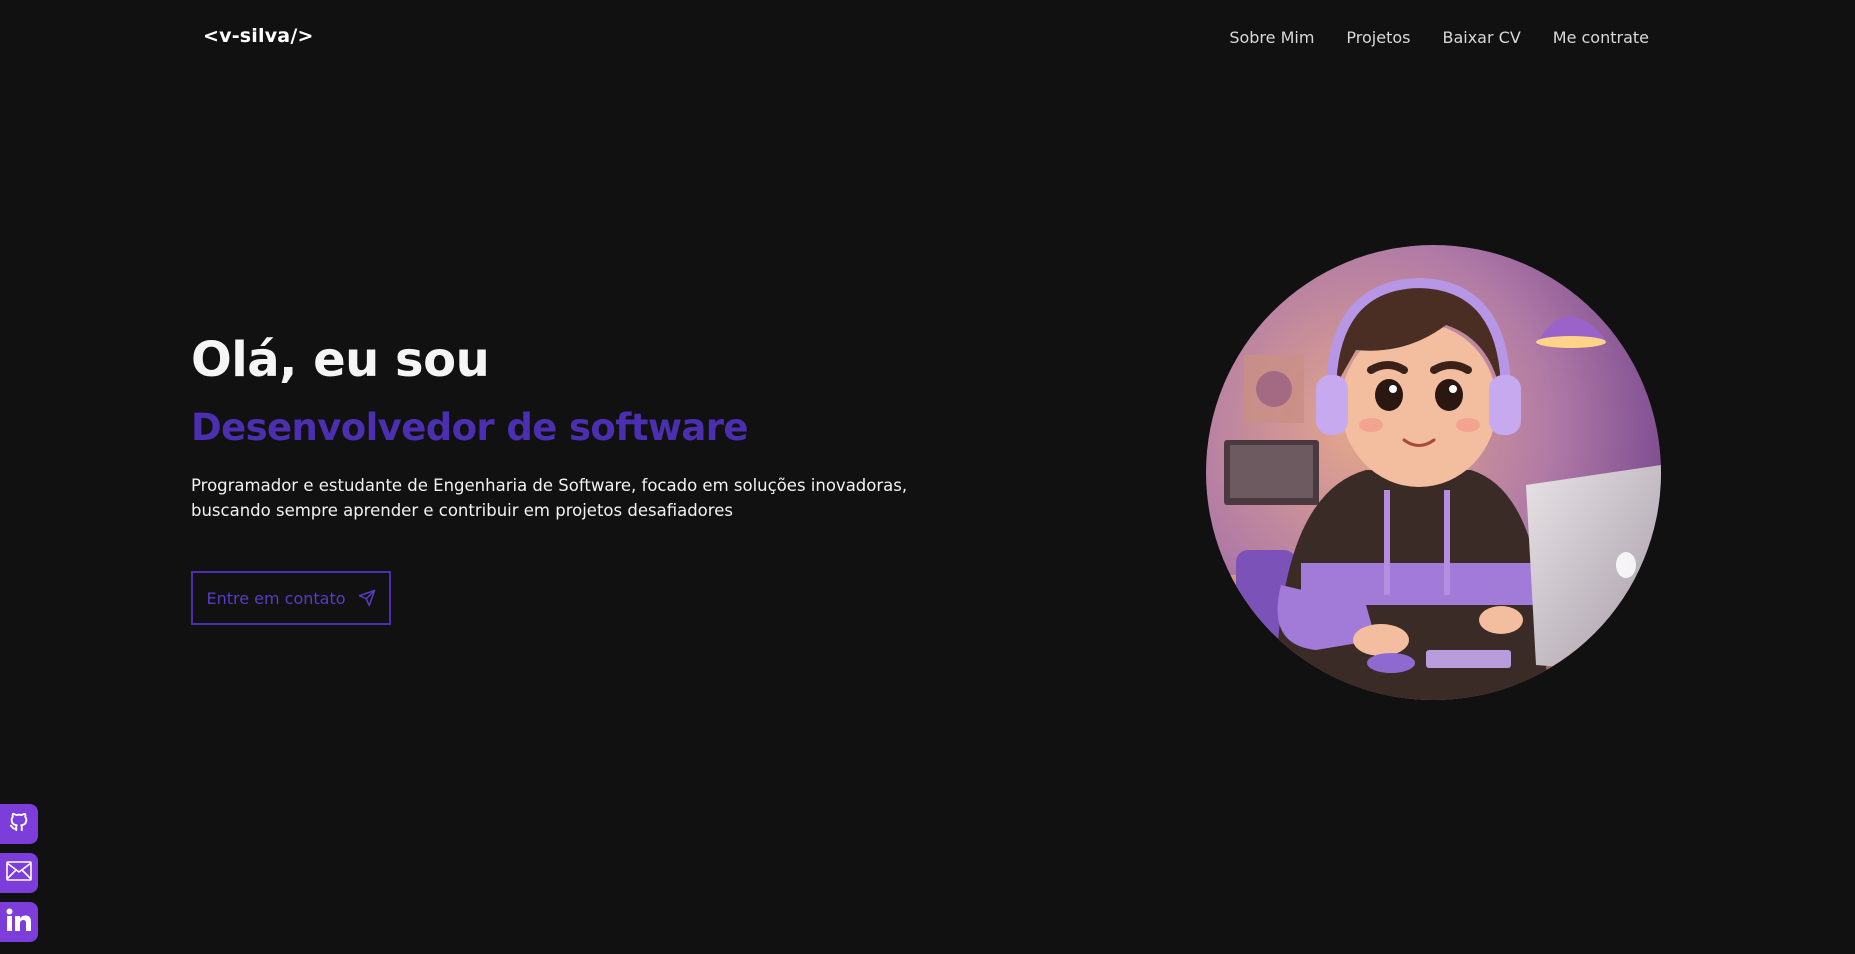 This screenshot has height=954, width=1855. I want to click on developer-avatar-illustration, so click(1433, 472).